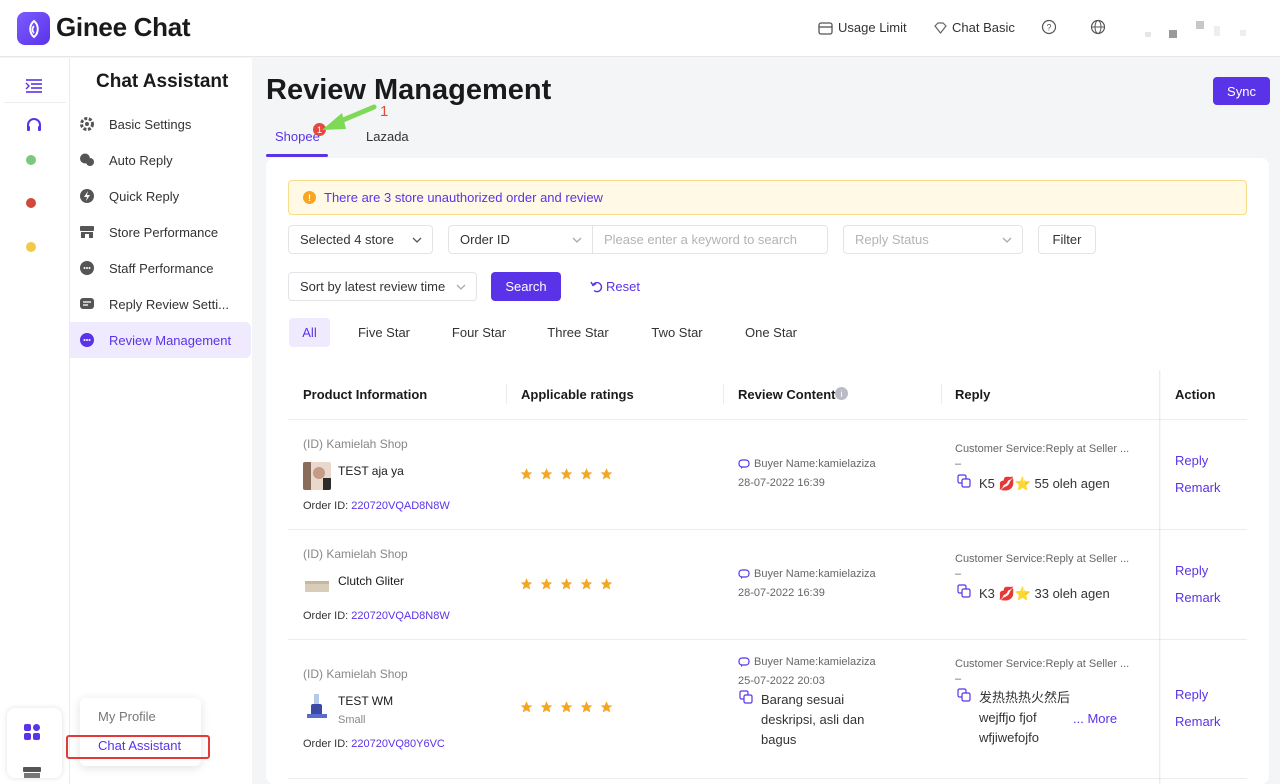 Image resolution: width=1280 pixels, height=784 pixels. What do you see at coordinates (940, 27) in the screenshot?
I see `diamond-icon` at bounding box center [940, 27].